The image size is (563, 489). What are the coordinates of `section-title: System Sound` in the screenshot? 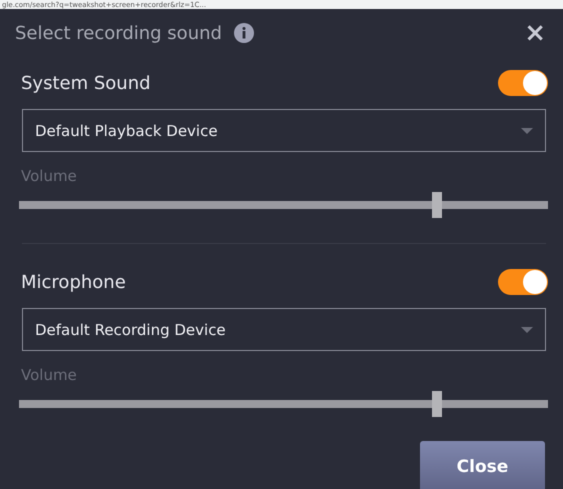 It's located at (86, 83).